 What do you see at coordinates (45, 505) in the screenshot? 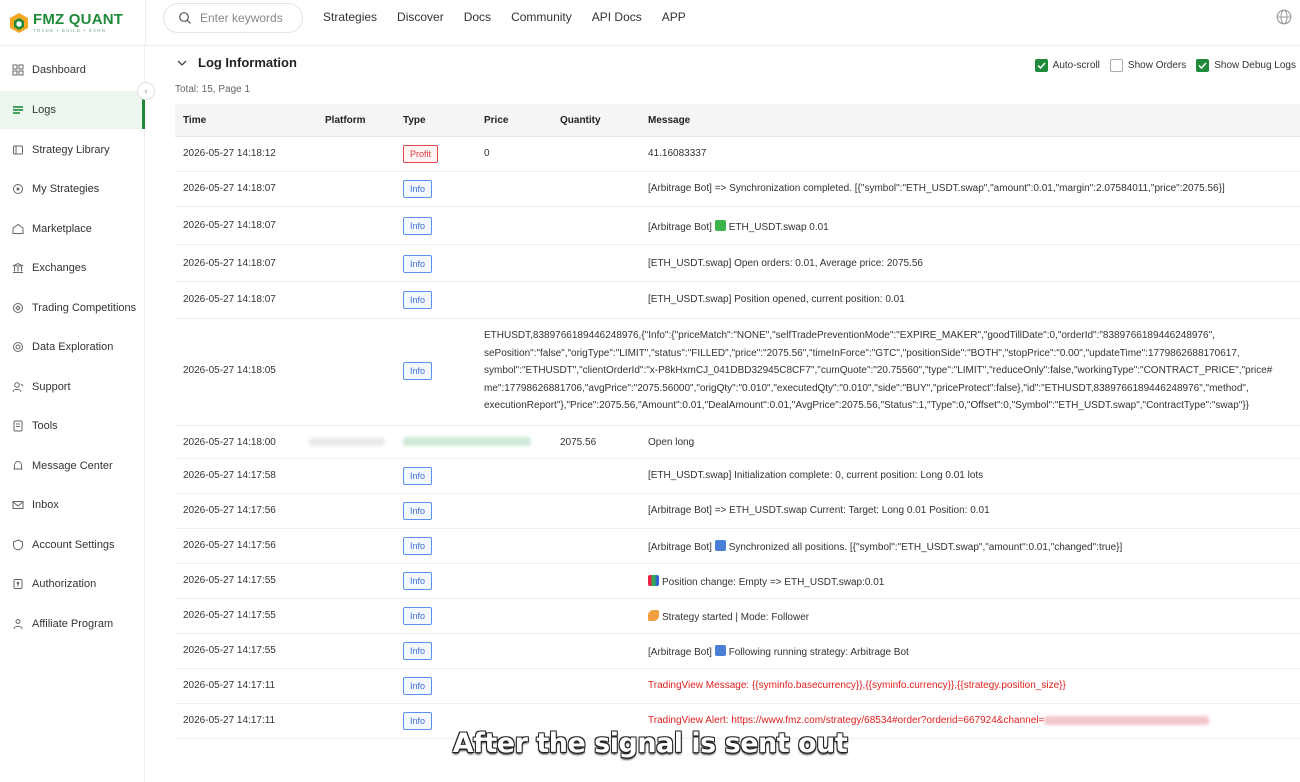
I see `sidebar-item-label: Inbox` at bounding box center [45, 505].